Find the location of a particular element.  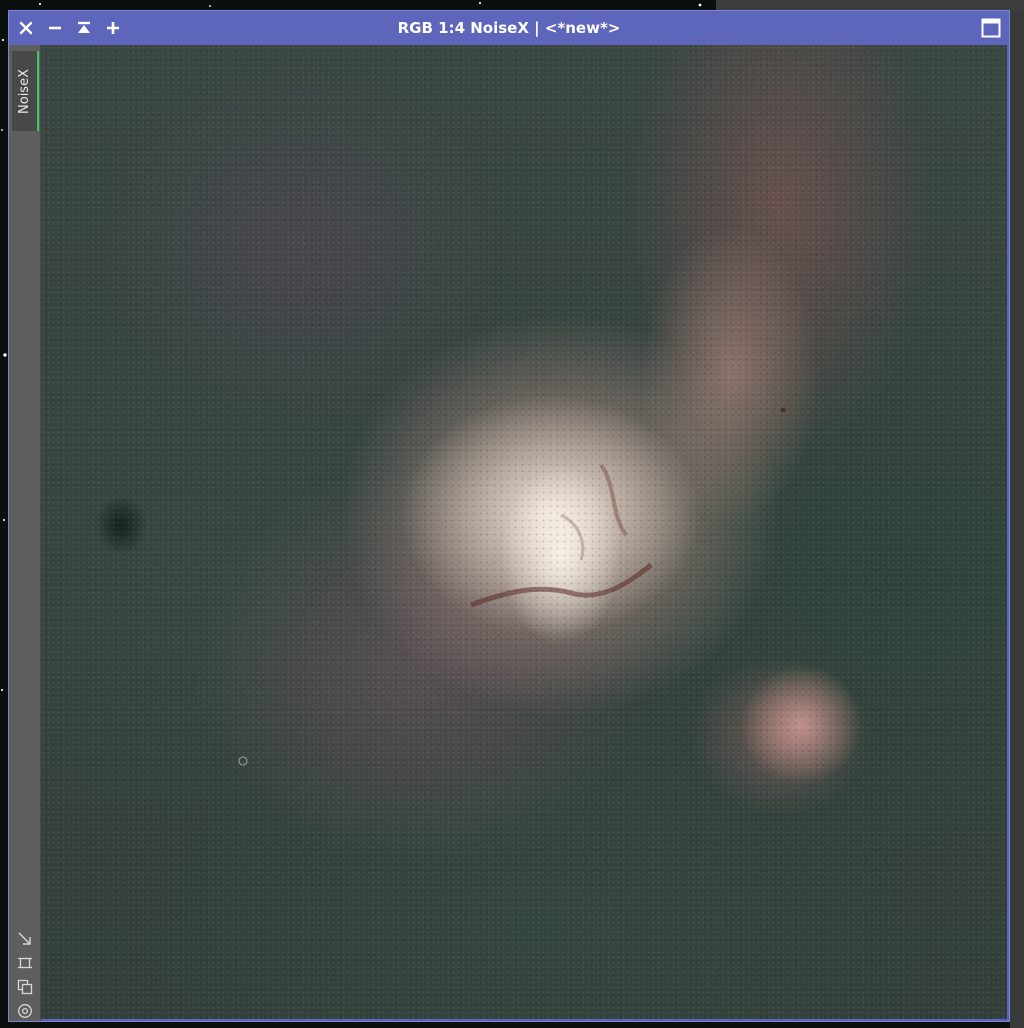

tab-noisex-label: NoiseX is located at coordinates (24, 91).